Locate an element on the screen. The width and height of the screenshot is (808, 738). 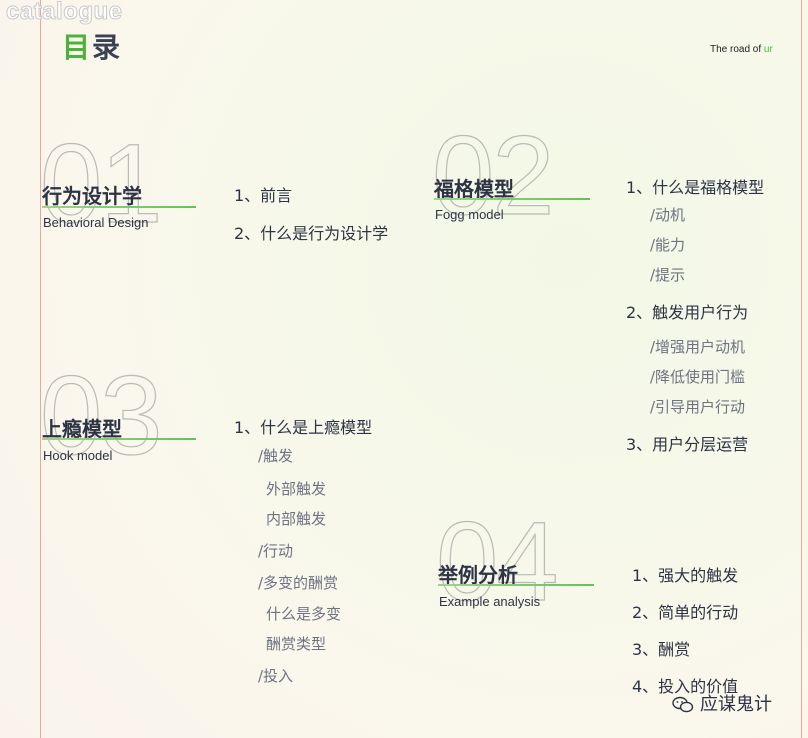
tagline: The road of ur is located at coordinates (741, 49).